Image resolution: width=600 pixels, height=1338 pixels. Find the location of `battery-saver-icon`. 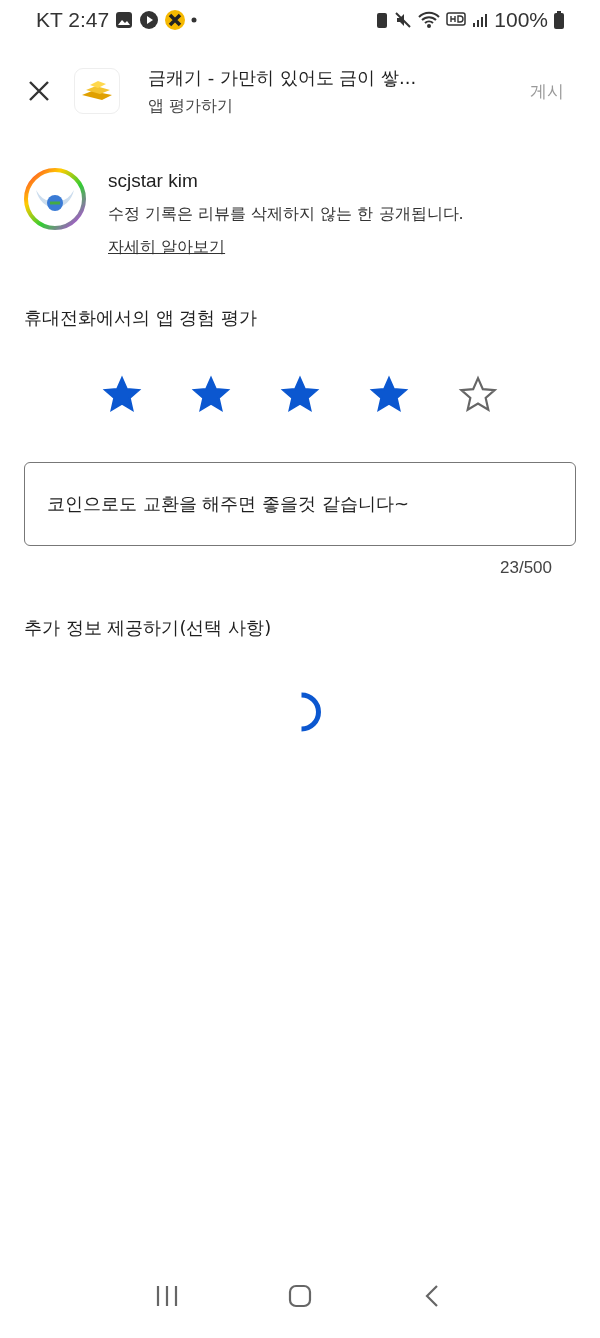

battery-saver-icon is located at coordinates (382, 20).